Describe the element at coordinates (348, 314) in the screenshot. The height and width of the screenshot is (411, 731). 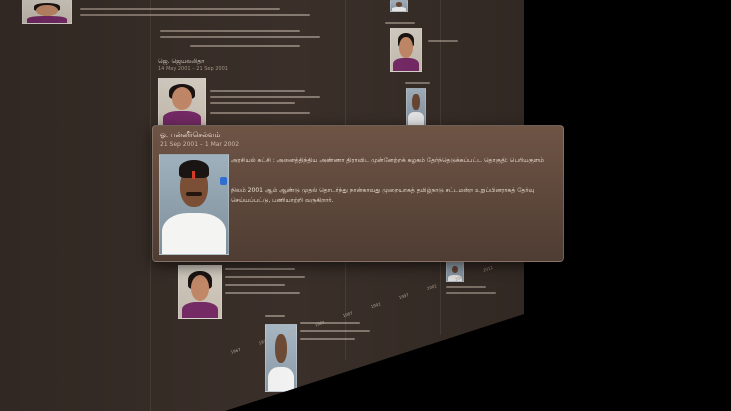
I see `axis-tick: 1987` at that location.